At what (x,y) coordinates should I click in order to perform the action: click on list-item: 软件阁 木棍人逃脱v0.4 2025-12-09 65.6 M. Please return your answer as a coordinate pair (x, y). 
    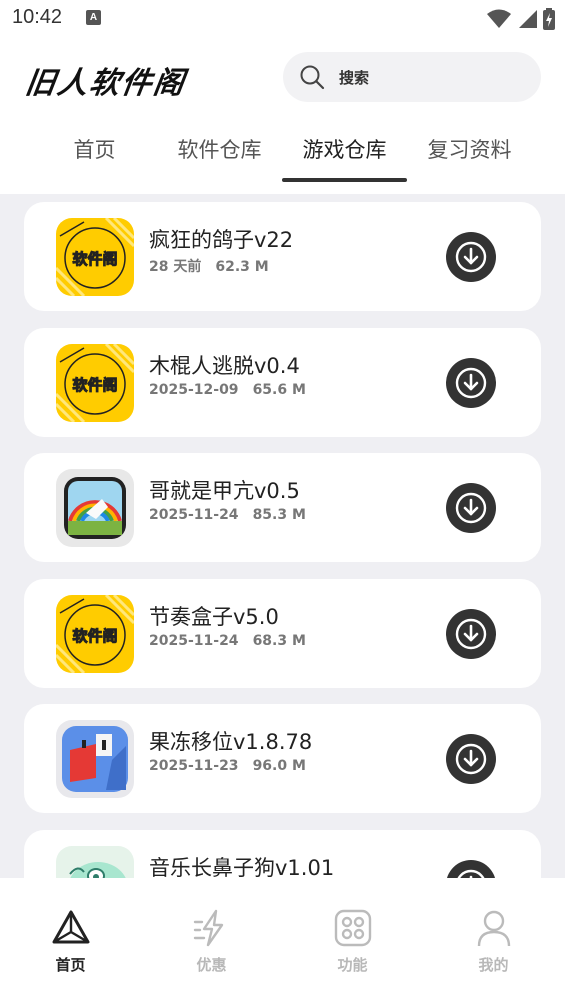
    Looking at the image, I should click on (282, 382).